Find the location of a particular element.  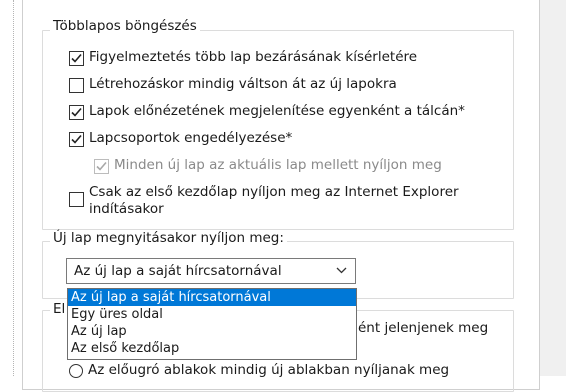

popup-legend-partial: El is located at coordinates (59, 309).